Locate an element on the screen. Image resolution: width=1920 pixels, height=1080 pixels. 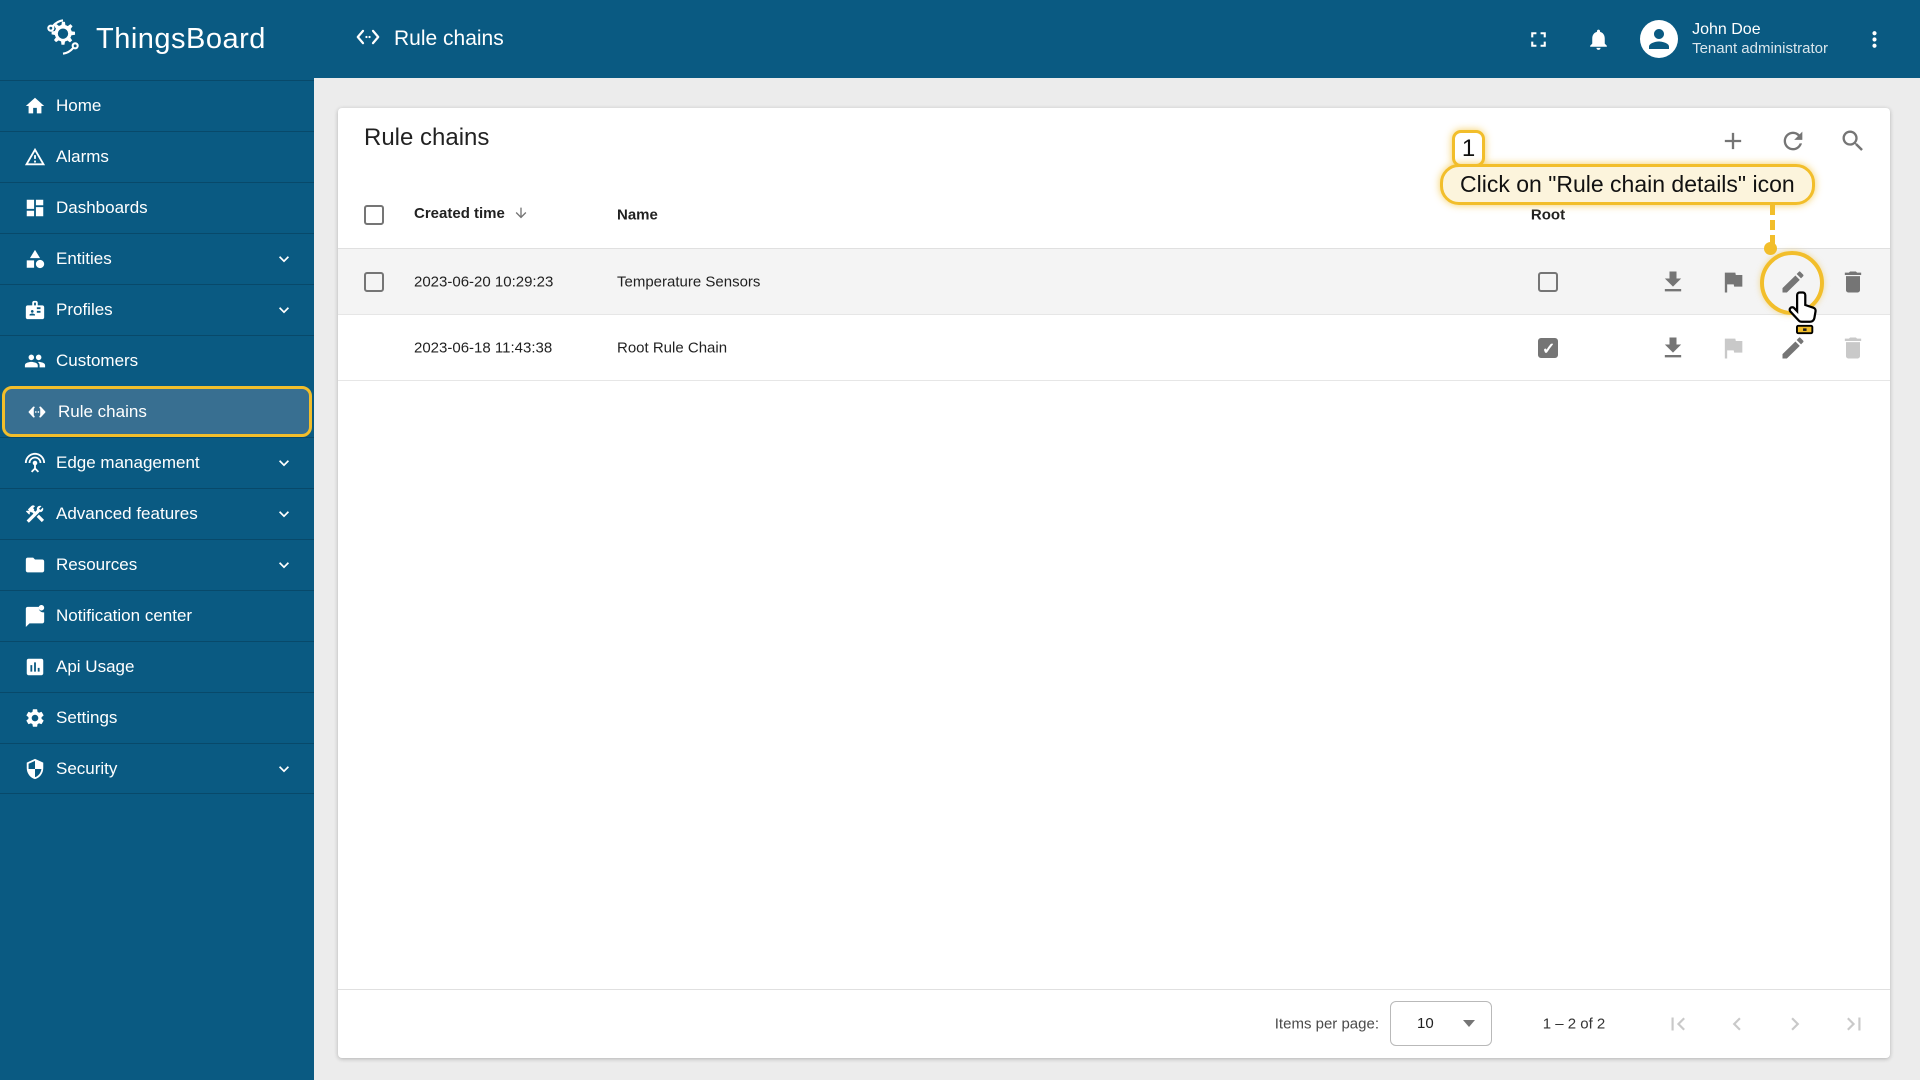
user-name: John Doe is located at coordinates (1726, 29).